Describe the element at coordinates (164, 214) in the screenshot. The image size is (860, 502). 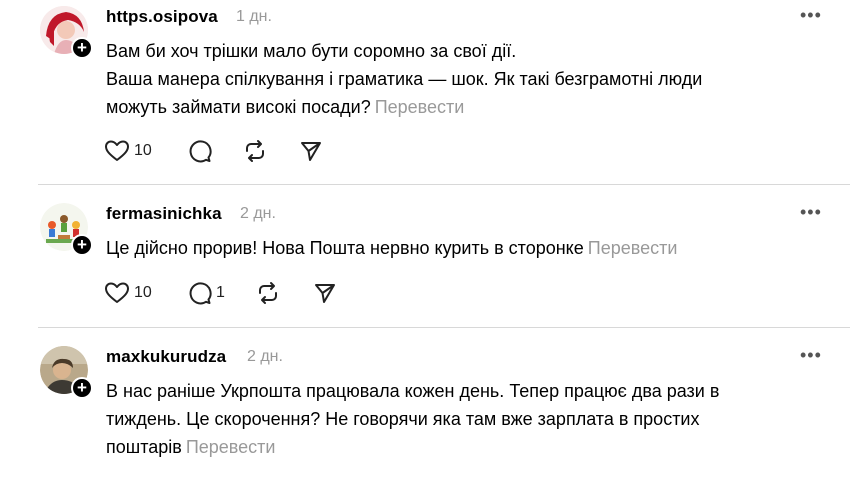
I see `username: fermasinichka` at that location.